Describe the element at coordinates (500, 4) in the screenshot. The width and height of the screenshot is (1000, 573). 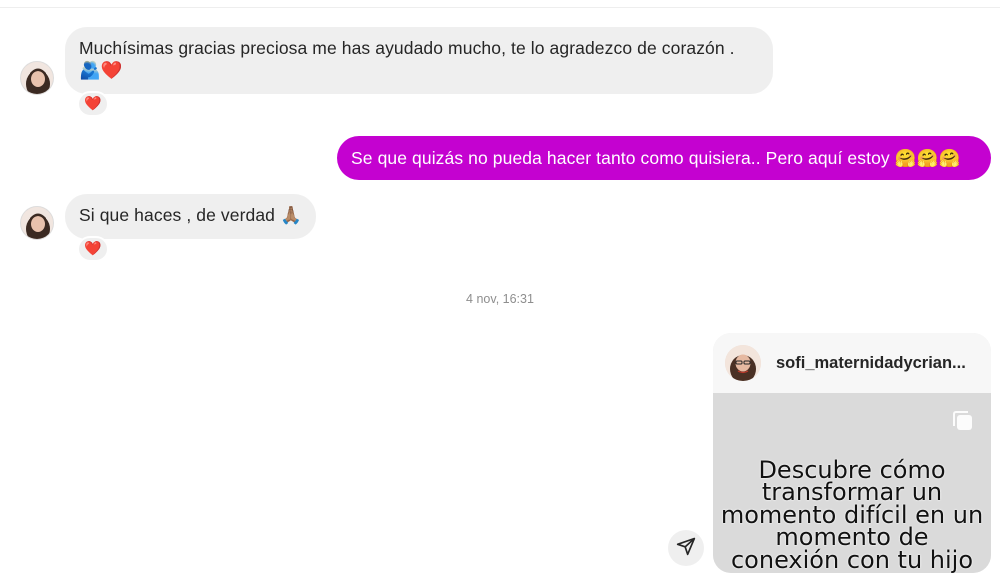
I see `top-divider` at that location.